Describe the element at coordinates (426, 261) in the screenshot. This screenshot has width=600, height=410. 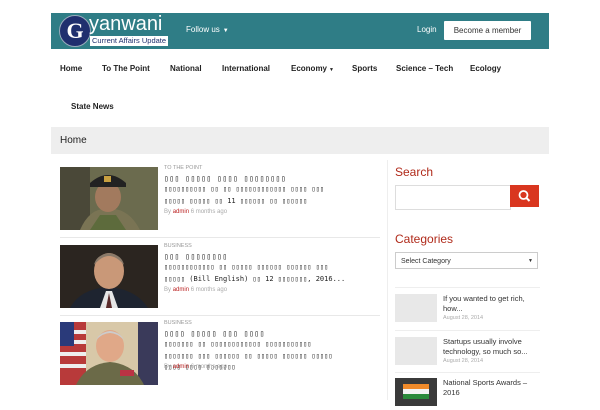
I see `category-select-value: Select Category` at that location.